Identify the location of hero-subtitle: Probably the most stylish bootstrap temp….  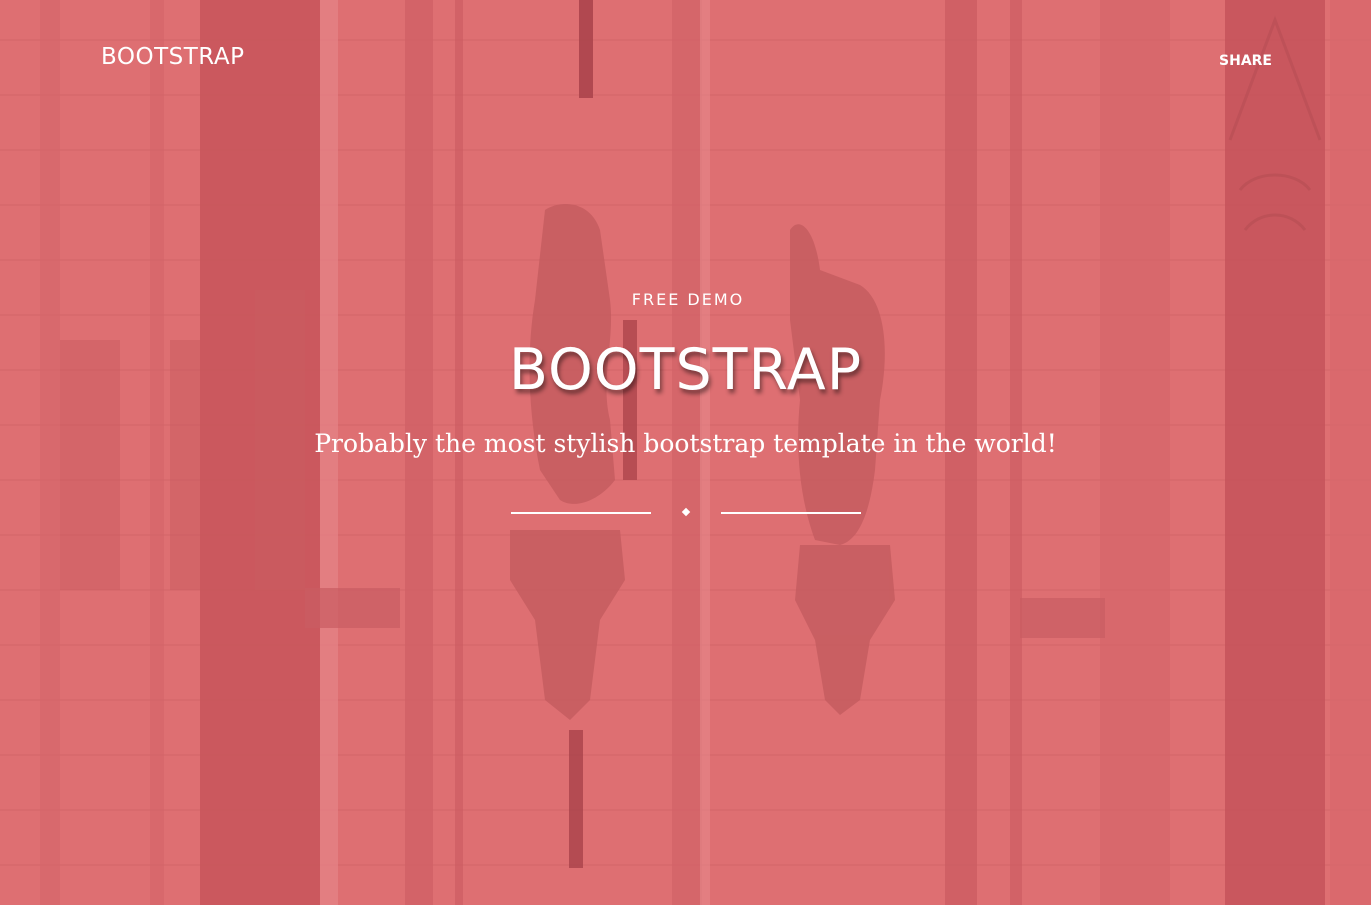
(685, 443).